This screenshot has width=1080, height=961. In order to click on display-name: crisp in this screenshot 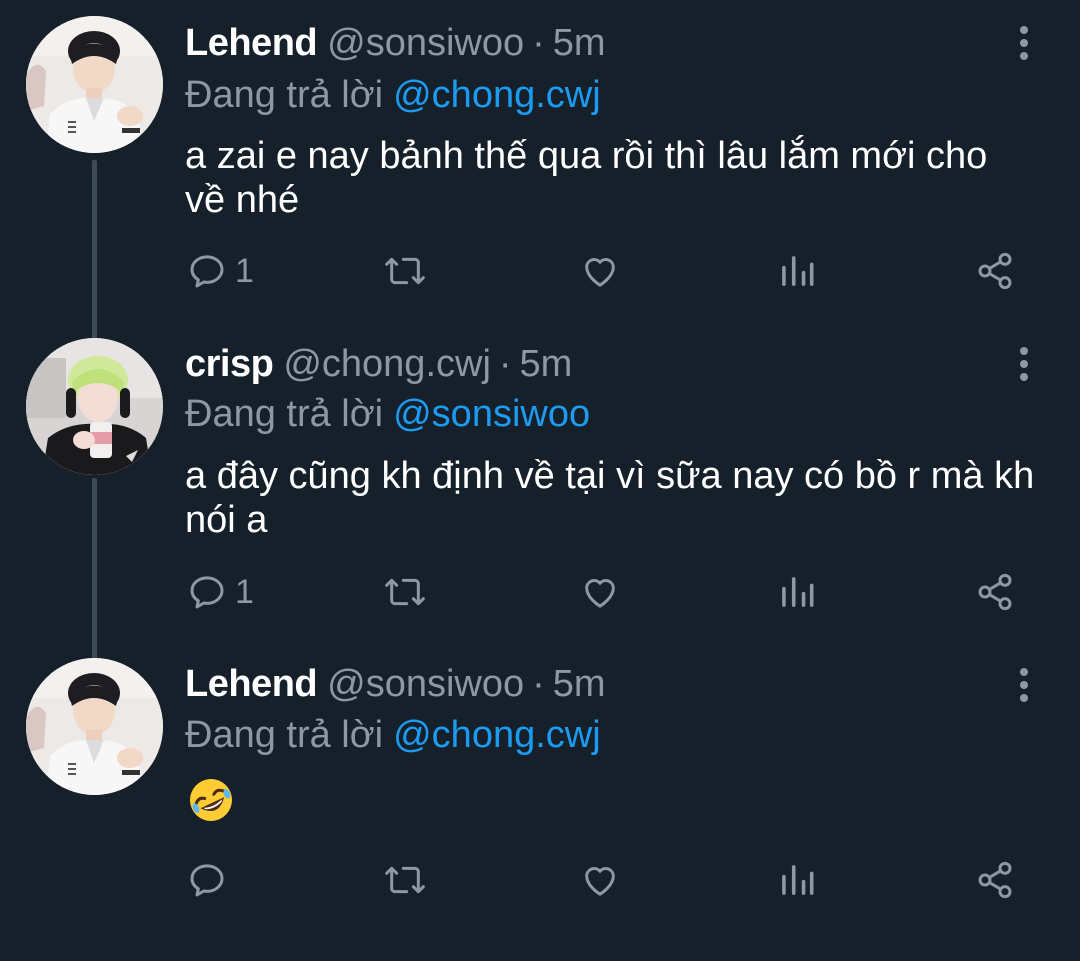, I will do `click(229, 364)`.